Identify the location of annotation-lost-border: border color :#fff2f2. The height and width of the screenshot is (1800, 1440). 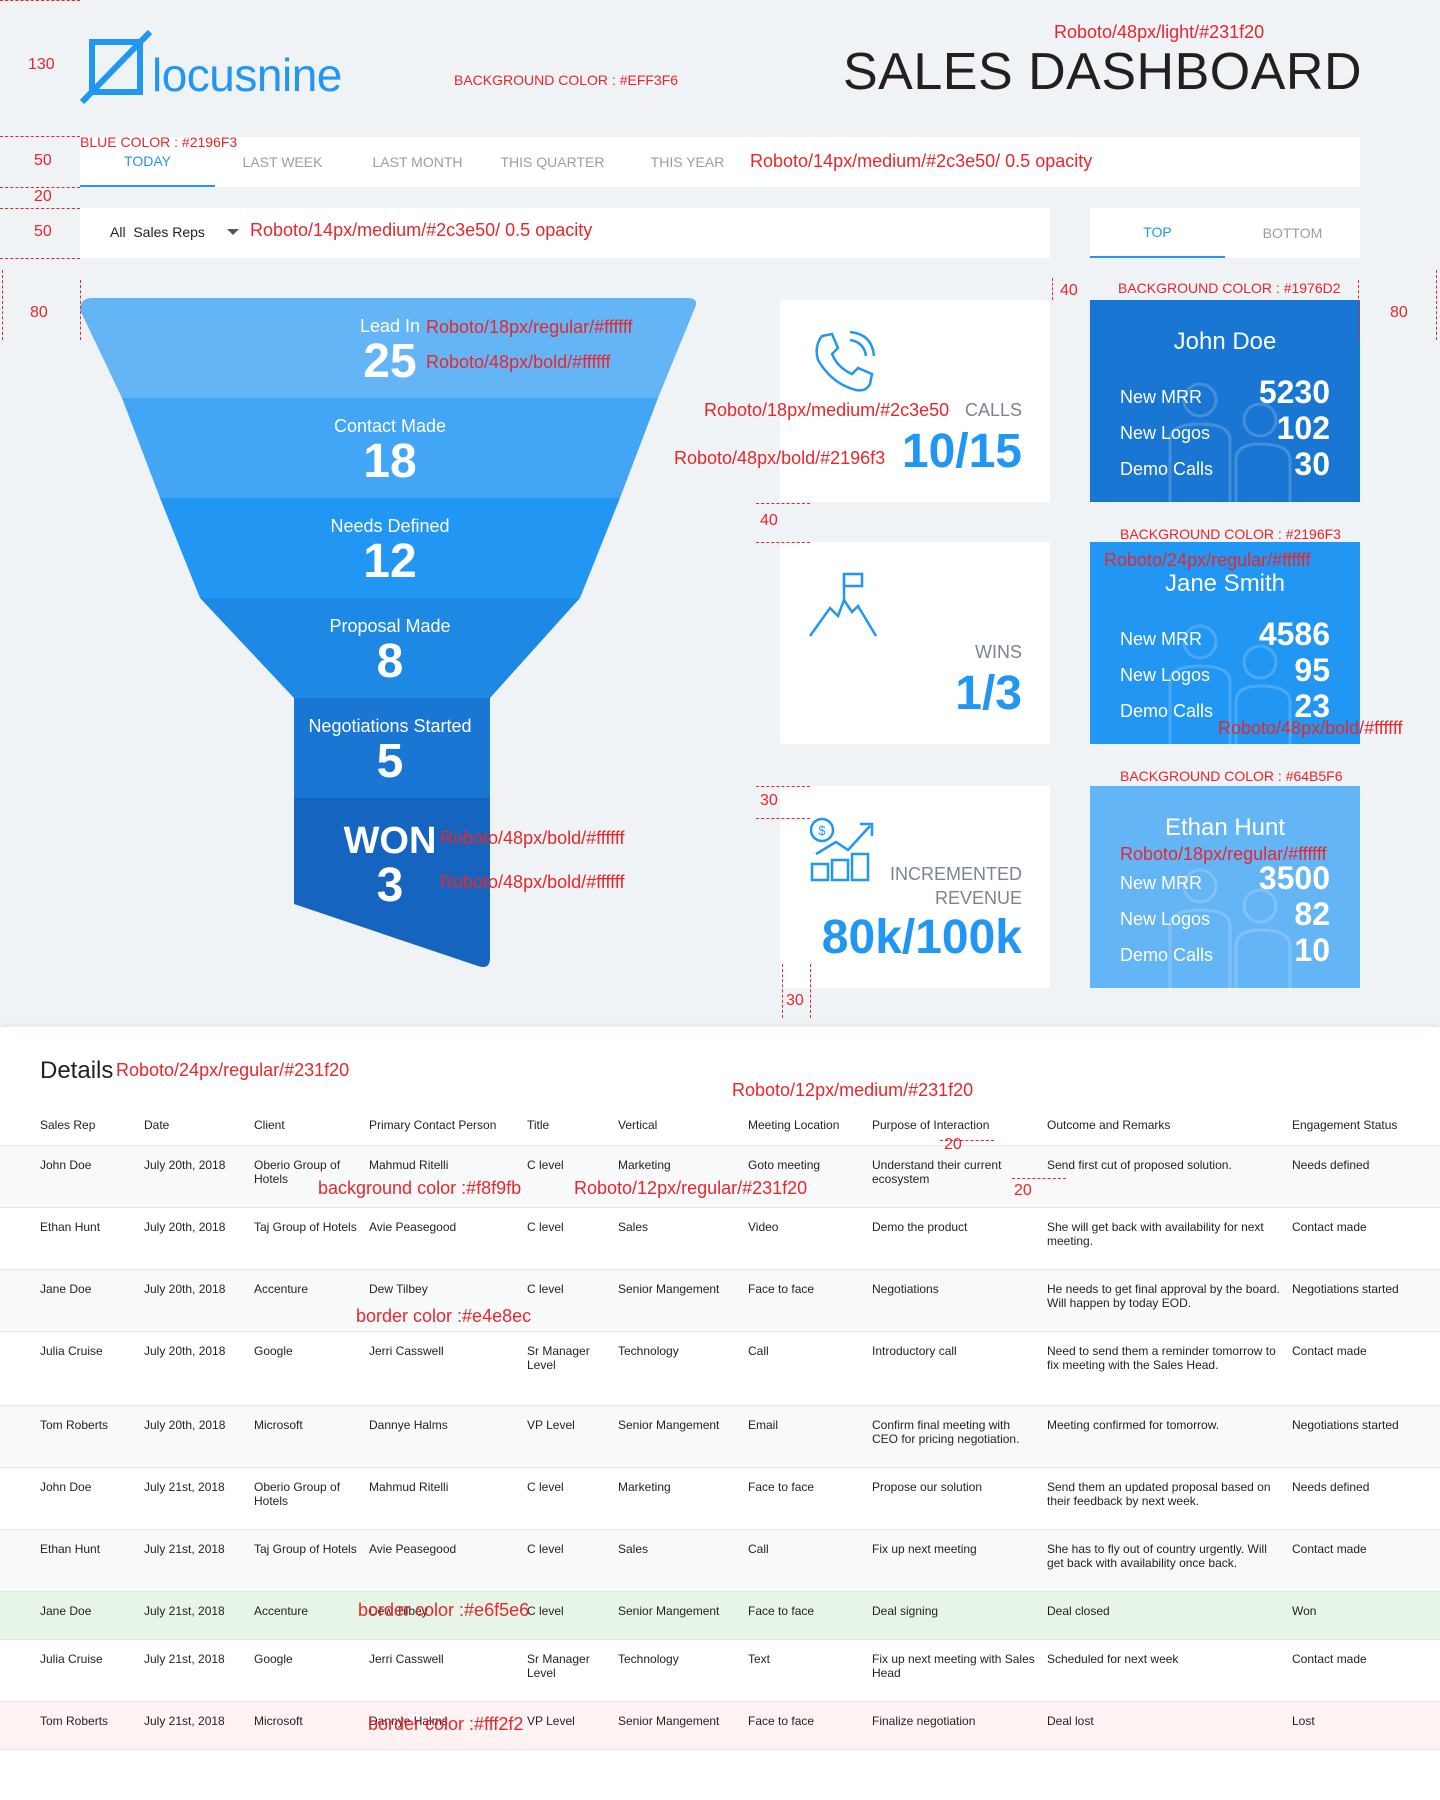
(446, 1724).